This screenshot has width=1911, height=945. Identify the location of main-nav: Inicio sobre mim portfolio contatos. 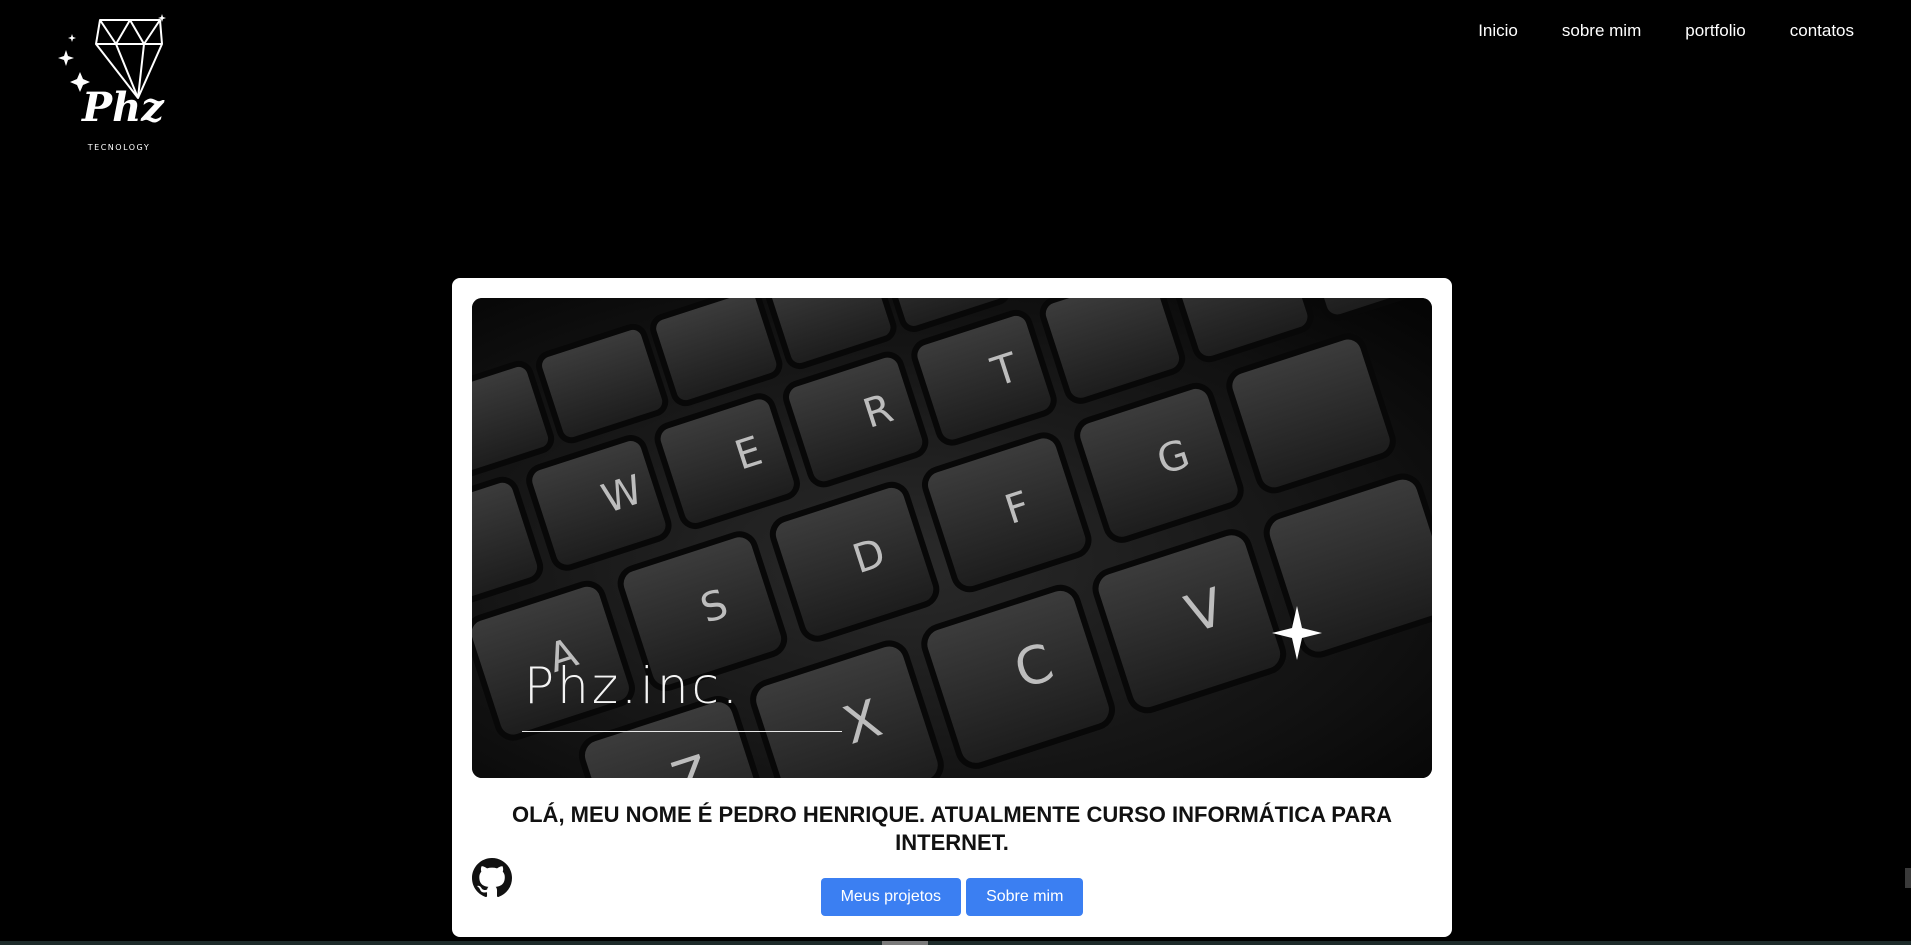
(1644, 31).